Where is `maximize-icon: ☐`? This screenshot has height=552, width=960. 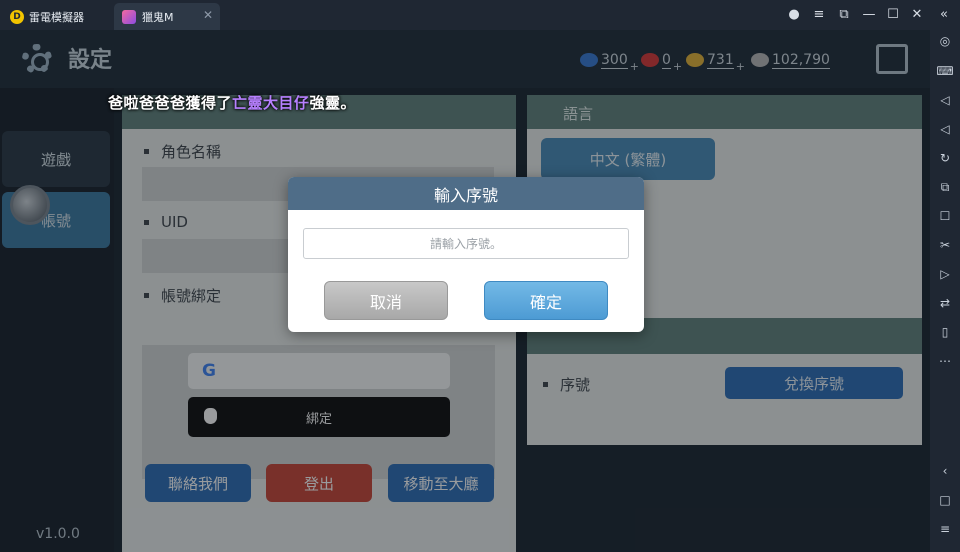
maximize-icon: ☐ is located at coordinates (893, 14).